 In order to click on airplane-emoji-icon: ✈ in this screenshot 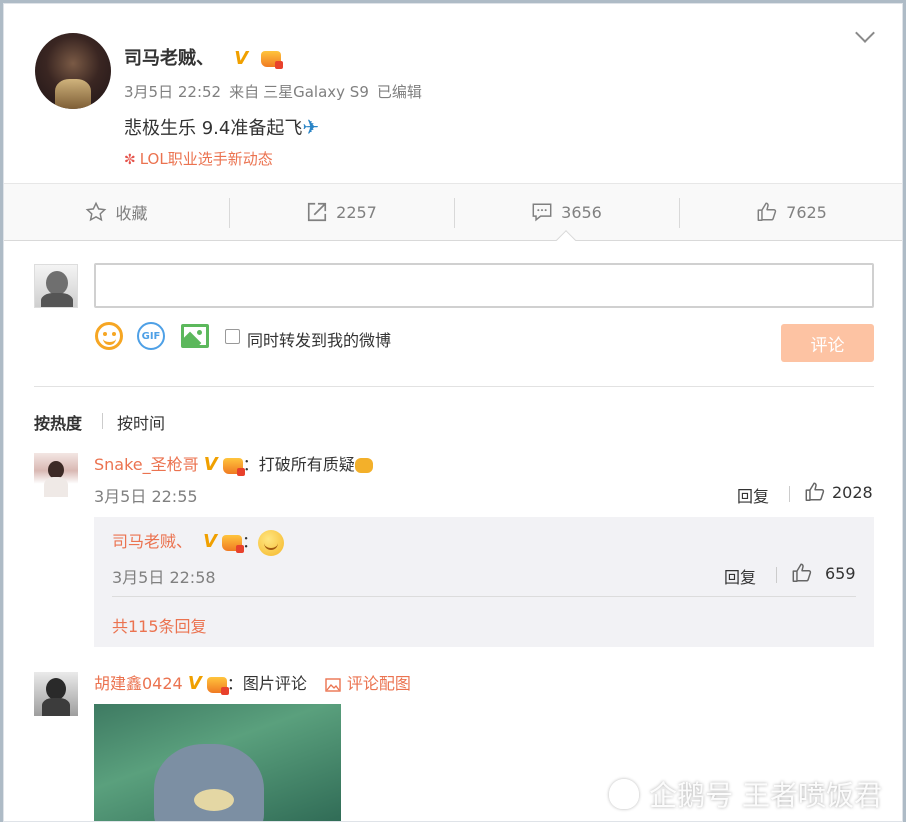, I will do `click(311, 127)`.